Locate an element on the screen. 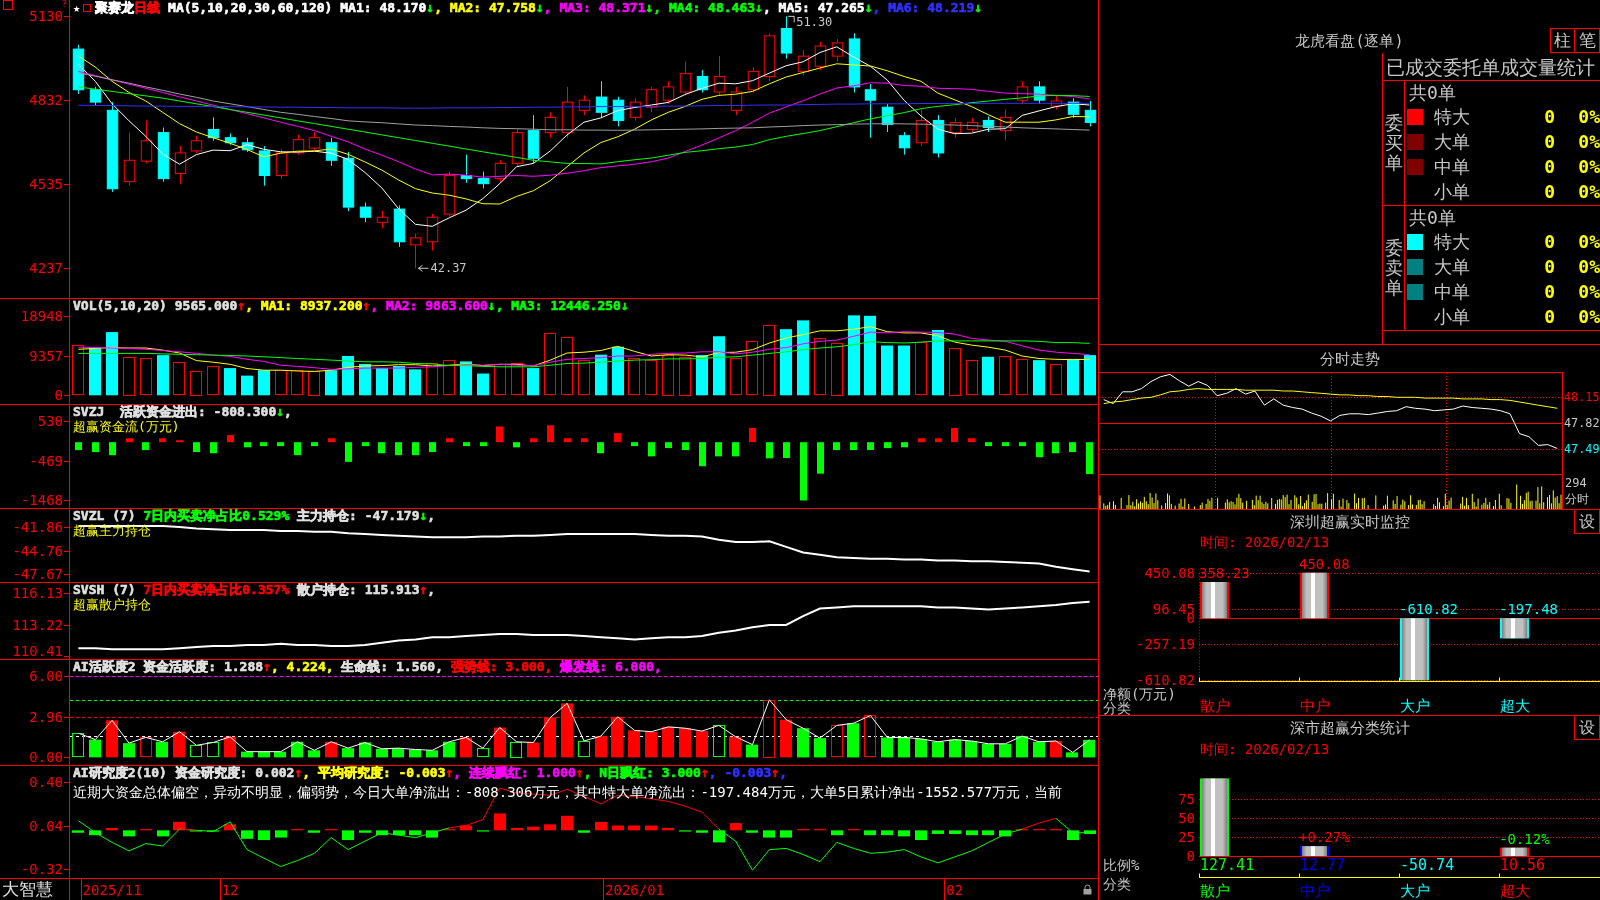  indicator-text: 聚赛龙 is located at coordinates (115, 8).